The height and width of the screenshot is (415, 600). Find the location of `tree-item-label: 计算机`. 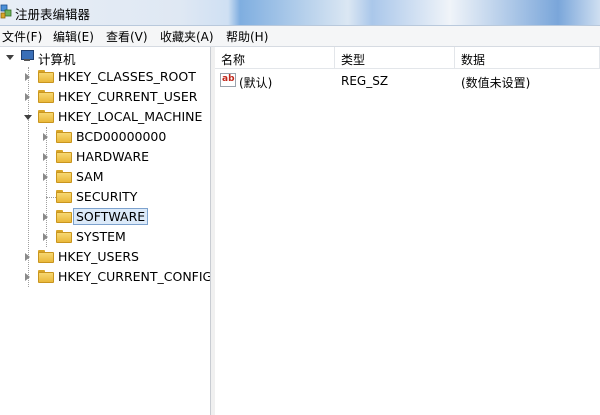

tree-item-label: 计算机 is located at coordinates (57, 59).